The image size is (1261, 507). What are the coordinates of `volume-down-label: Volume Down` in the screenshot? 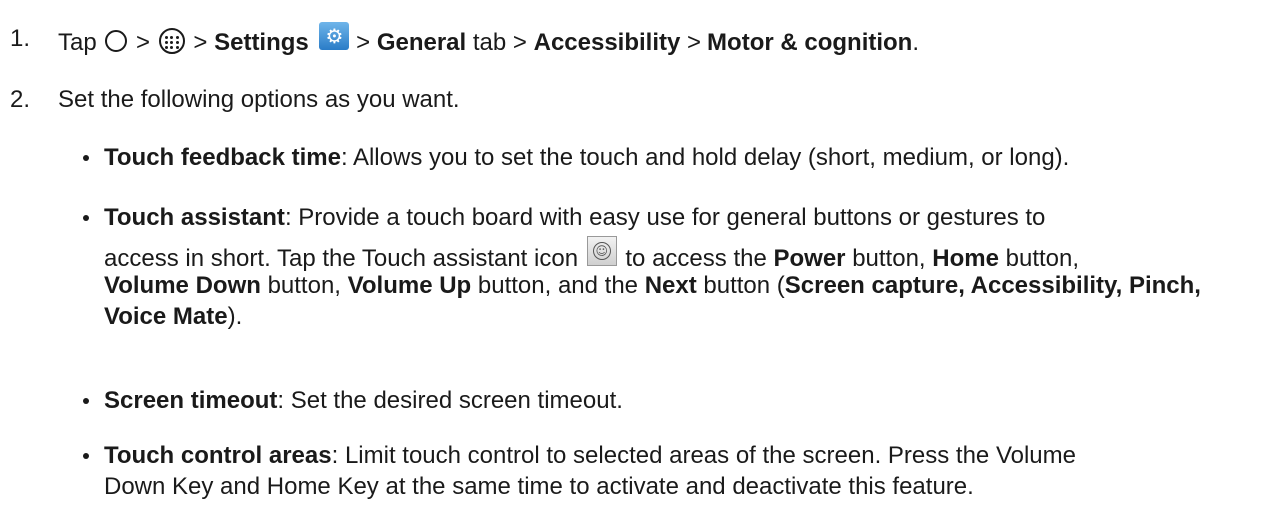 It's located at (182, 285).